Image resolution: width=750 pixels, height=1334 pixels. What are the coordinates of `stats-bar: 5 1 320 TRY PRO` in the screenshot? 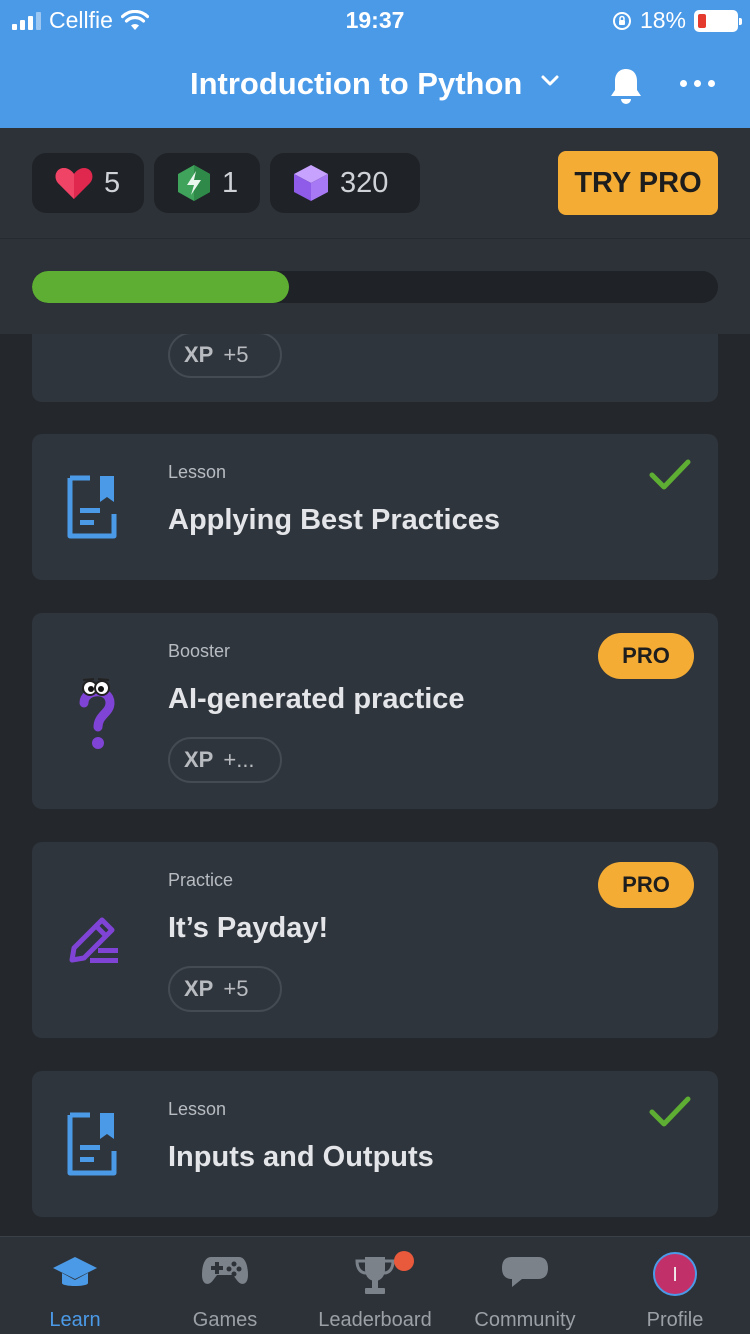 It's located at (375, 183).